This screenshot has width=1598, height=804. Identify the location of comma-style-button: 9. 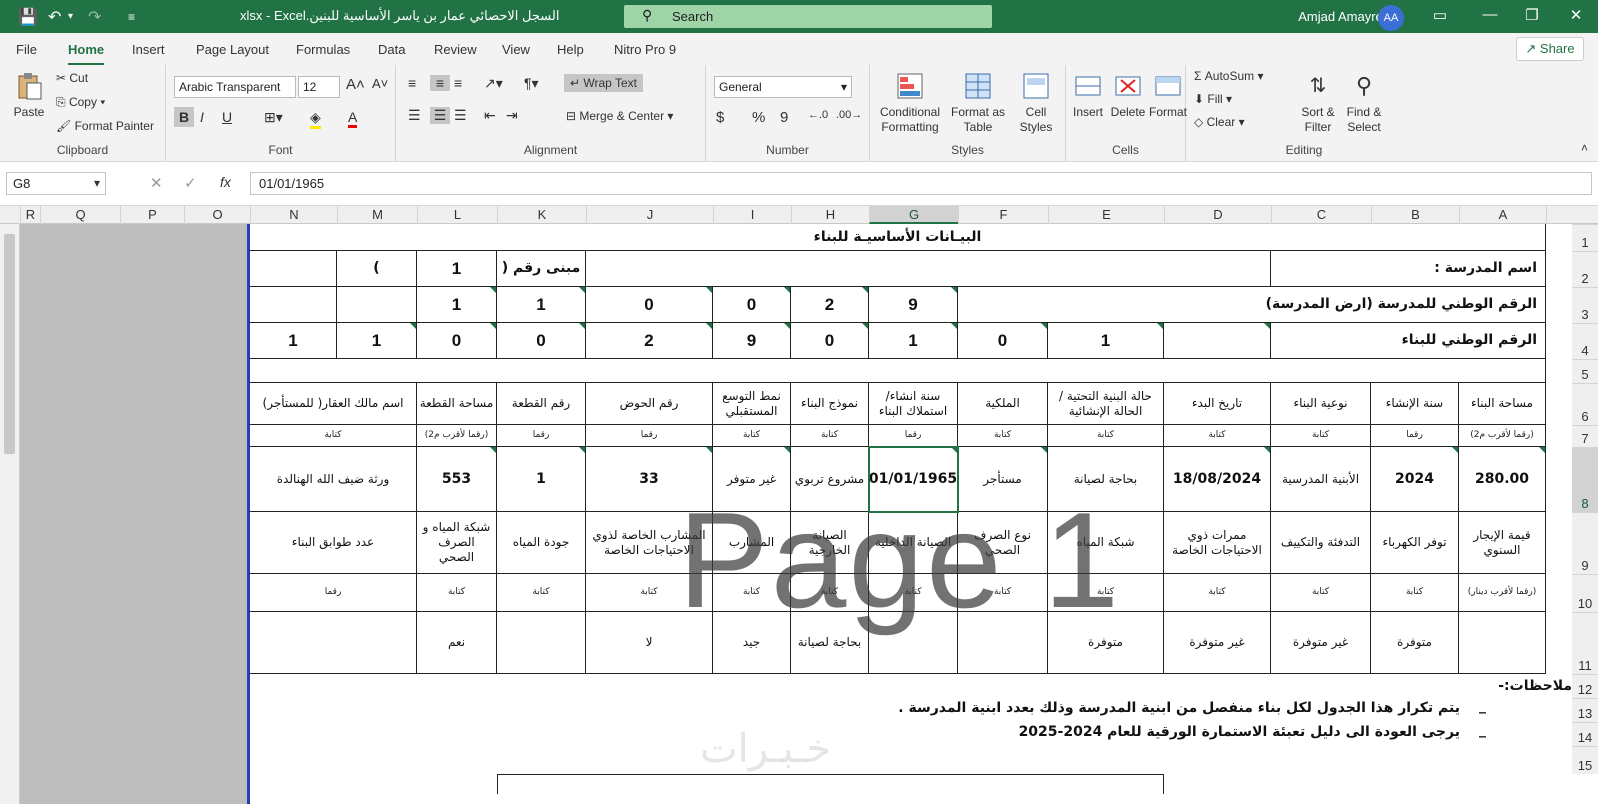
(784, 117).